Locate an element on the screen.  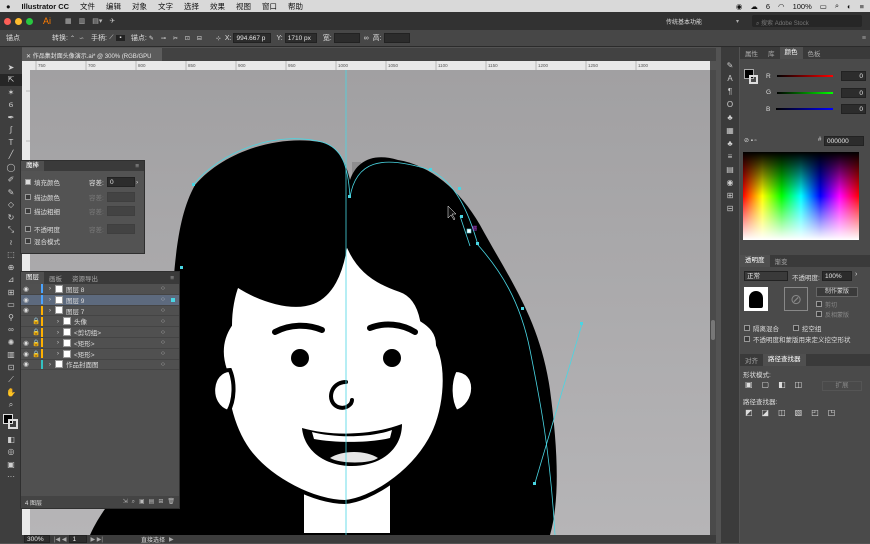
color-mode-icon: ◧ is located at coordinates (11, 439).